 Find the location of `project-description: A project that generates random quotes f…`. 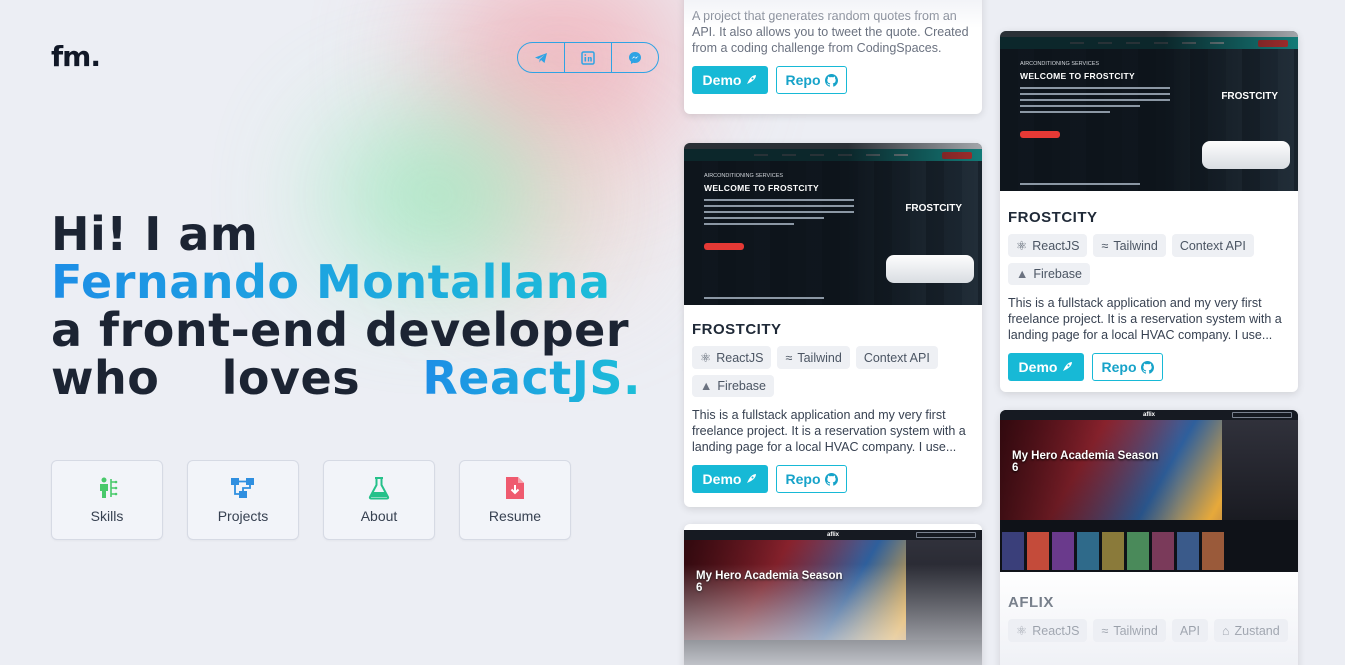

project-description: A project that generates random quotes f… is located at coordinates (830, 32).